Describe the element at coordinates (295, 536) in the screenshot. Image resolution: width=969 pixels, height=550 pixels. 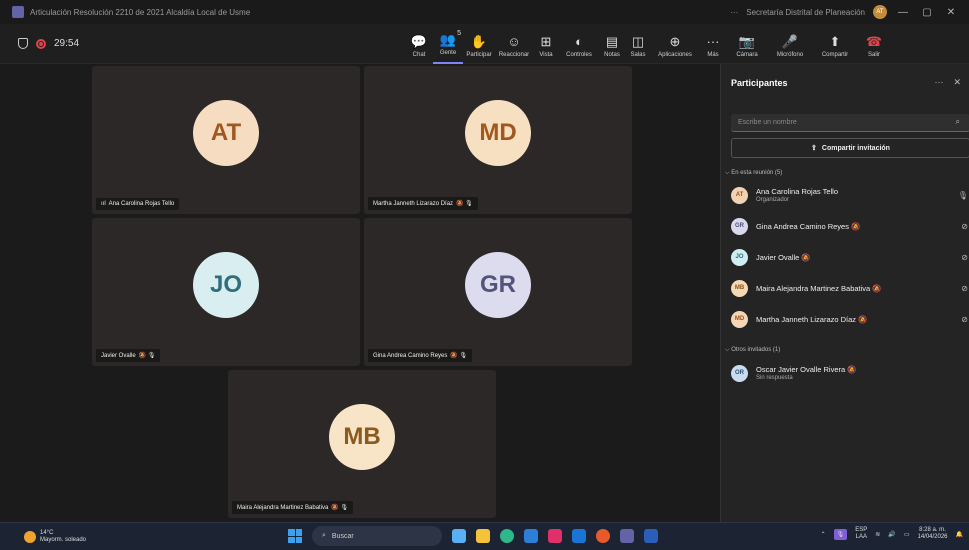
I see `start-button` at that location.